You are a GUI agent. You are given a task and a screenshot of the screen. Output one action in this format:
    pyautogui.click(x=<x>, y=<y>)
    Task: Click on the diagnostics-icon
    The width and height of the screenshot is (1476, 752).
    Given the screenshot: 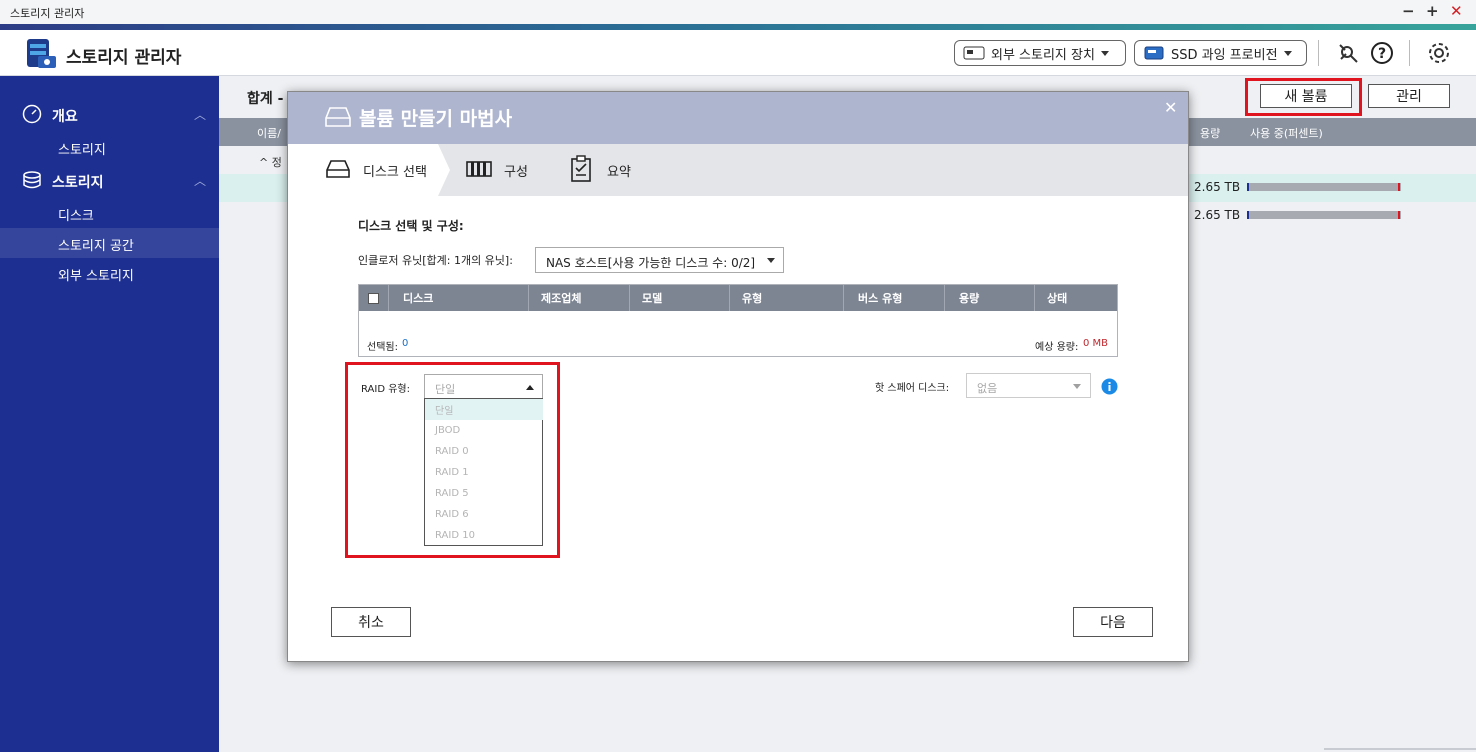 What is the action you would take?
    pyautogui.click(x=1348, y=53)
    